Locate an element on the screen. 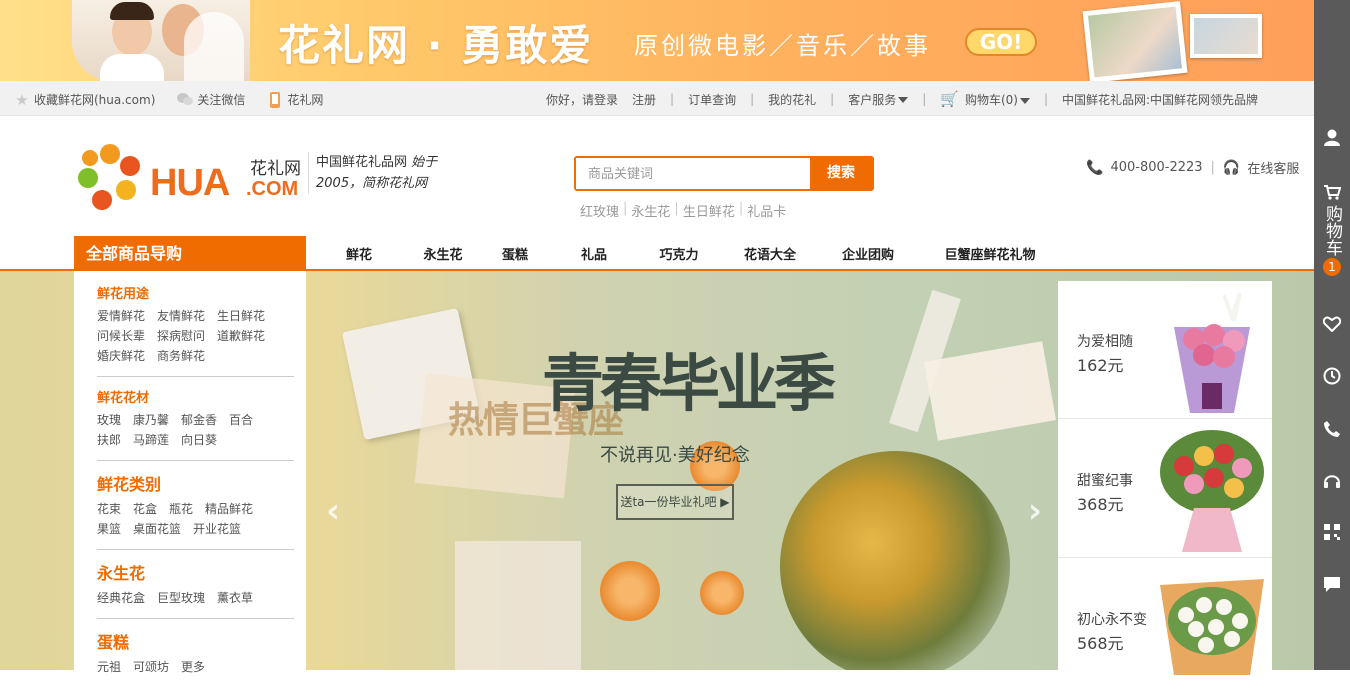  category-link: 花束 is located at coordinates (109, 509).